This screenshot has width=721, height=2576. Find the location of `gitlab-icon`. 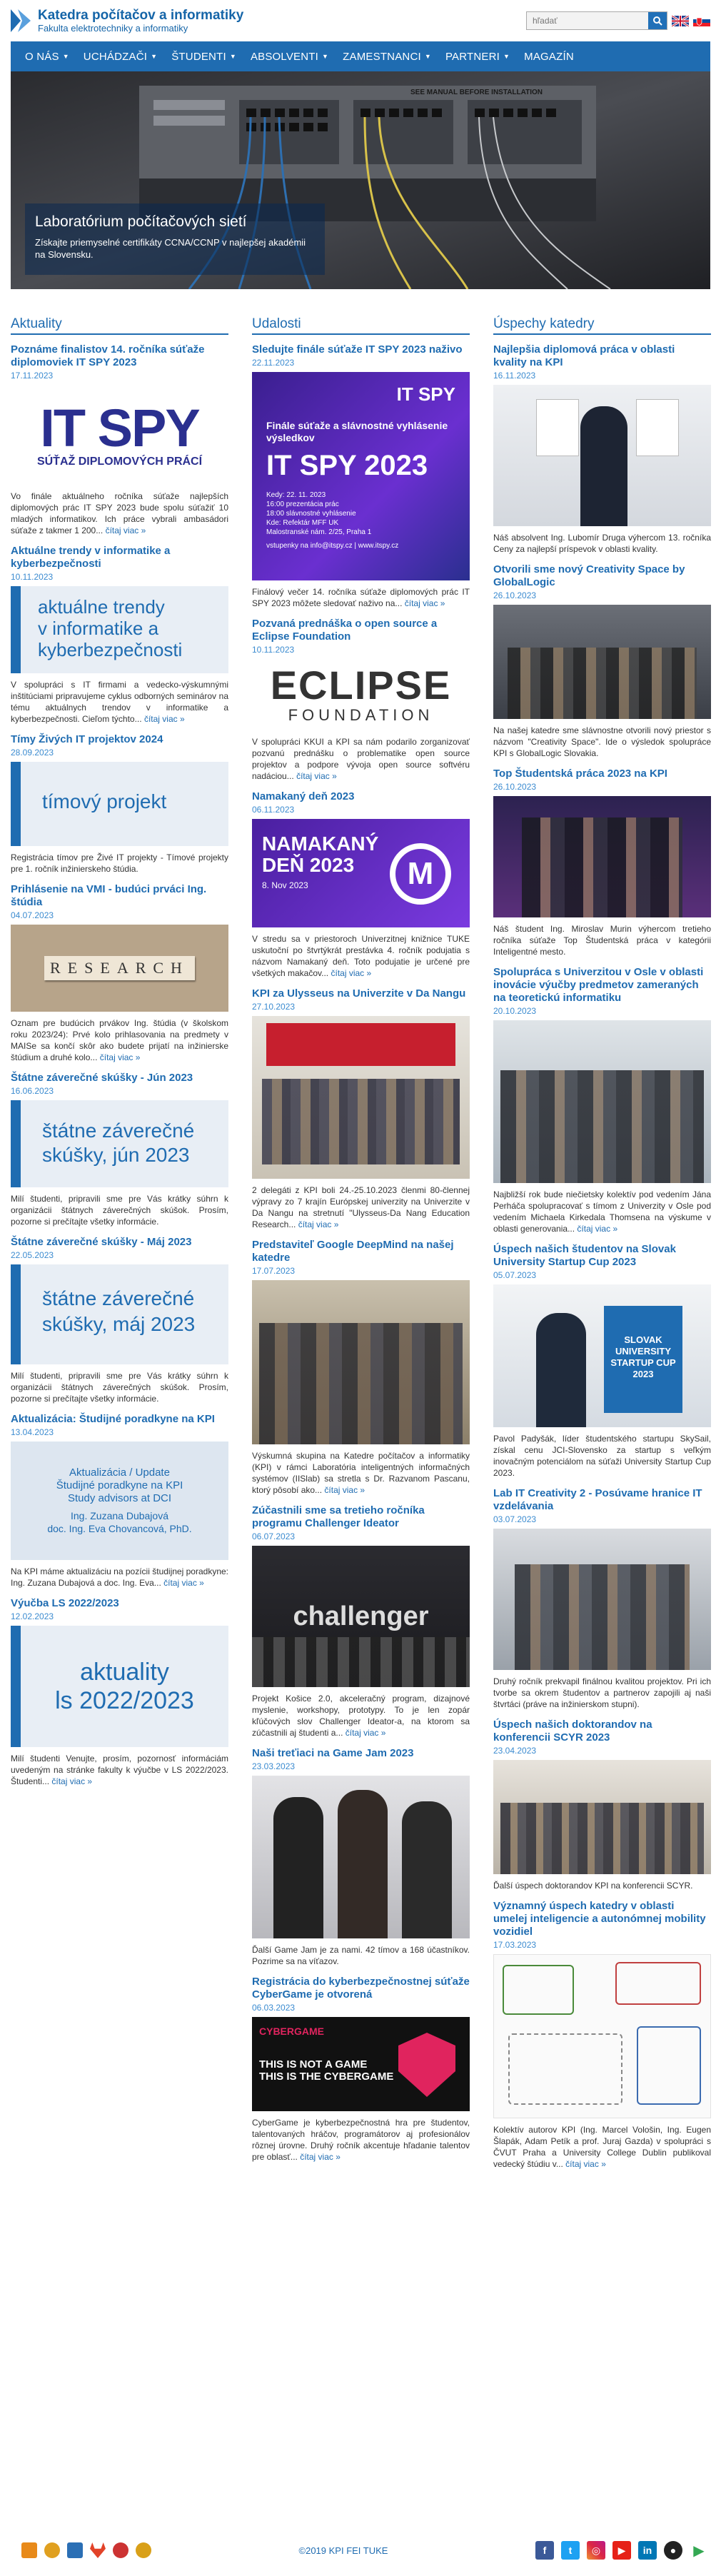

gitlab-icon is located at coordinates (98, 2550).